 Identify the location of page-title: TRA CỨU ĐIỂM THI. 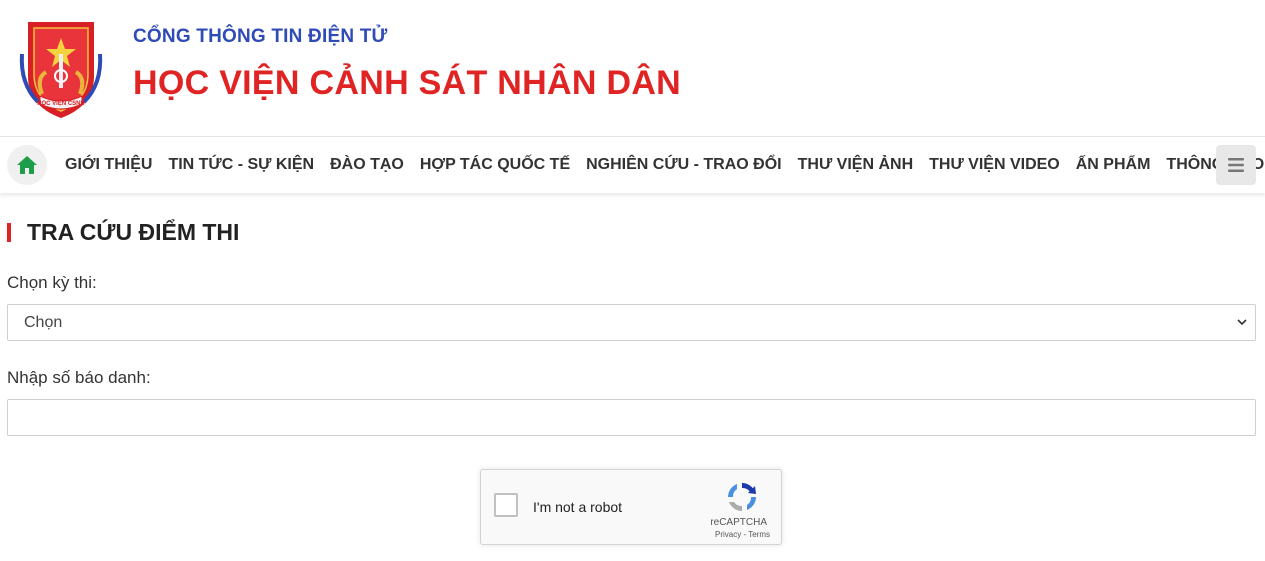
(133, 231).